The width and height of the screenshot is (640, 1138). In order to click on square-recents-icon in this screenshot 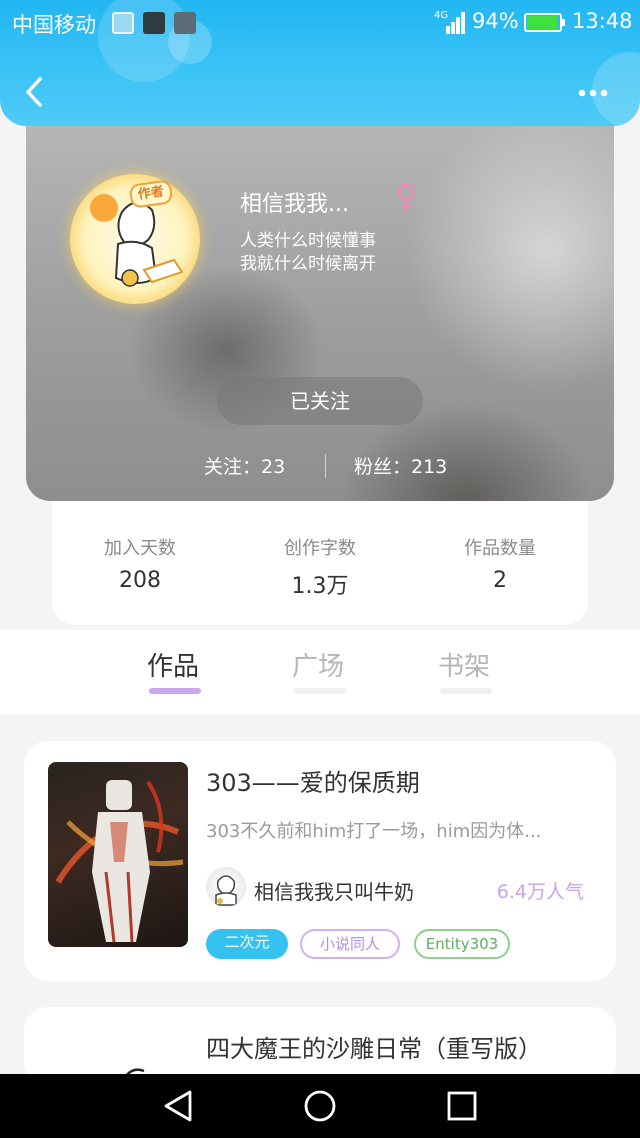, I will do `click(462, 1106)`.